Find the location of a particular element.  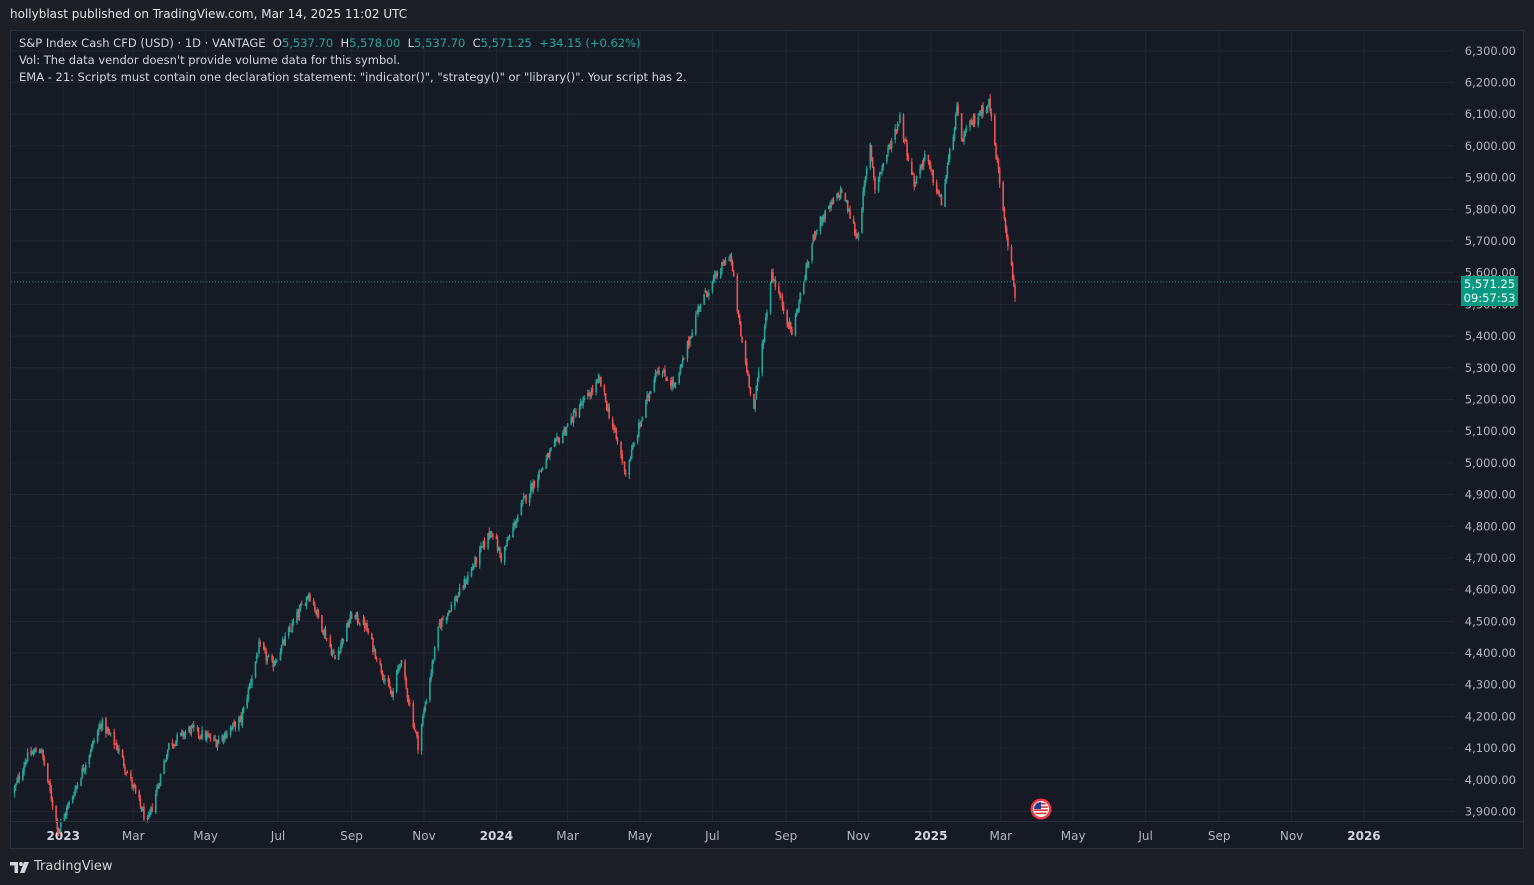

x-tick-label: 2026 is located at coordinates (1363, 836).